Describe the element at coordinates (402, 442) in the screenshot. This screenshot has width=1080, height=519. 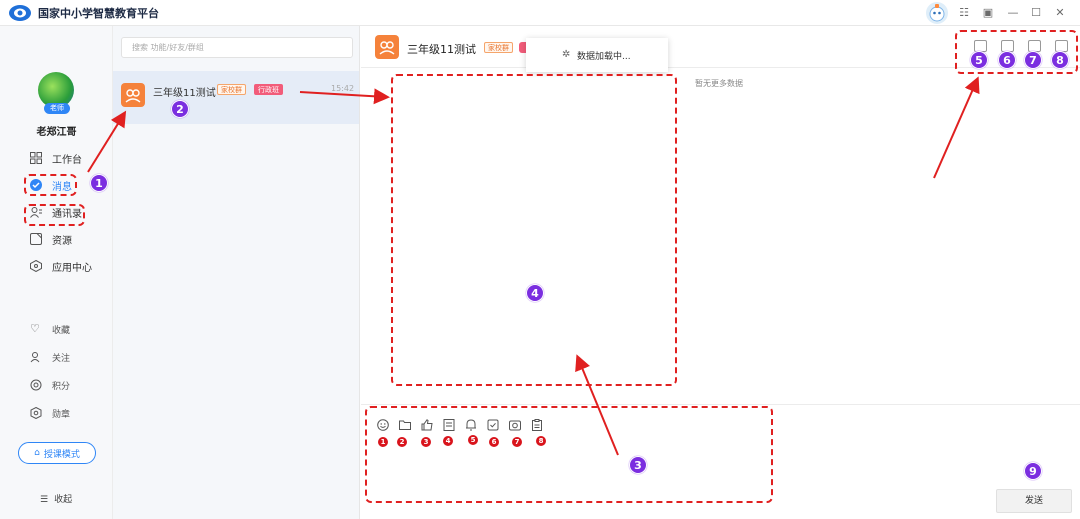
I see `tool-badge: 2` at that location.